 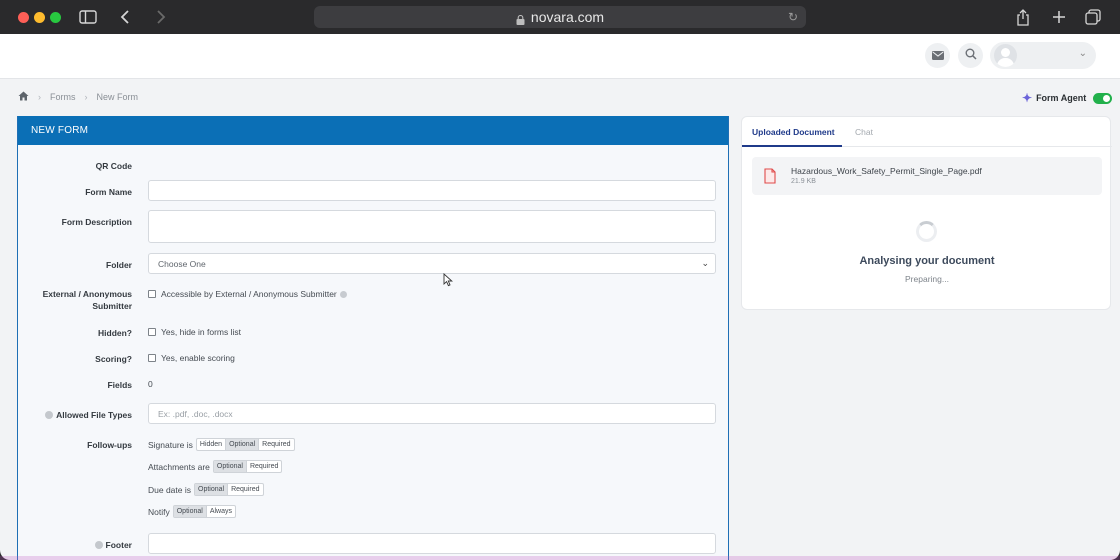 What do you see at coordinates (169, 489) in the screenshot?
I see `due-date-prefix: Due date is` at bounding box center [169, 489].